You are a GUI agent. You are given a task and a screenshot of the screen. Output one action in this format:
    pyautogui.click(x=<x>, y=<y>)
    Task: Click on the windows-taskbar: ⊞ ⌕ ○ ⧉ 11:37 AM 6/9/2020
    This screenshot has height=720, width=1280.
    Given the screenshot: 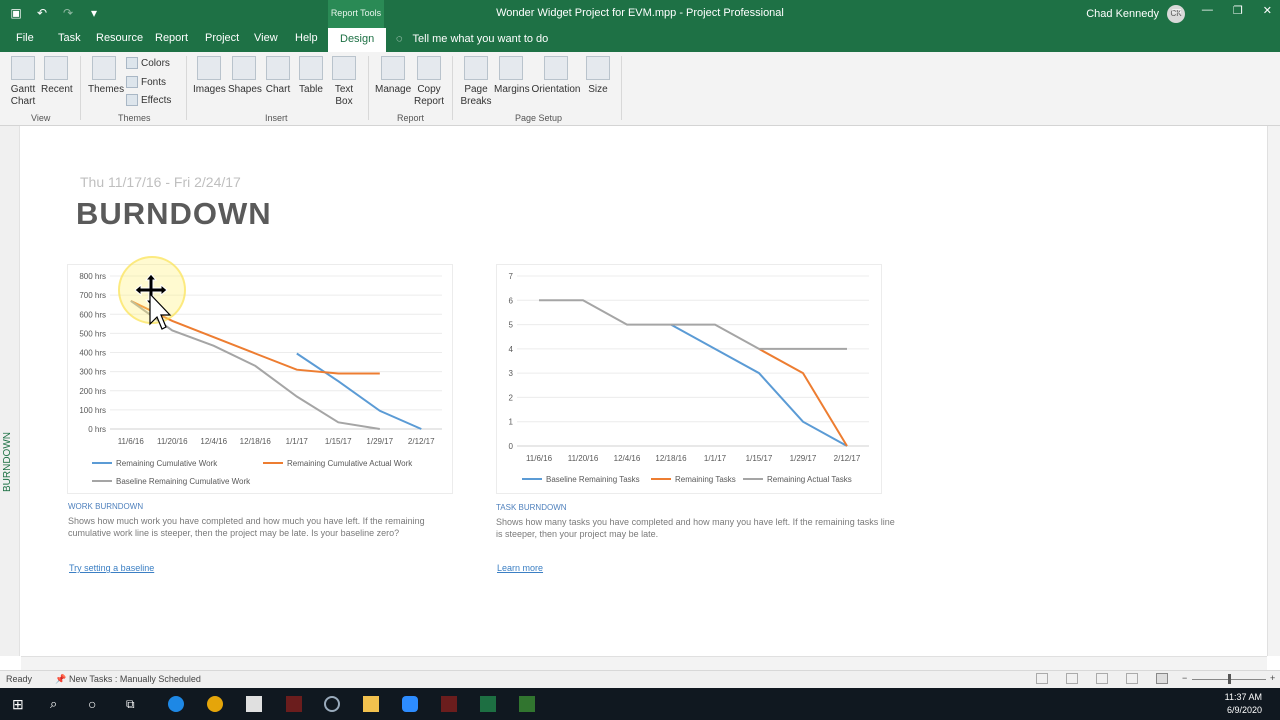 What is the action you would take?
    pyautogui.click(x=640, y=704)
    